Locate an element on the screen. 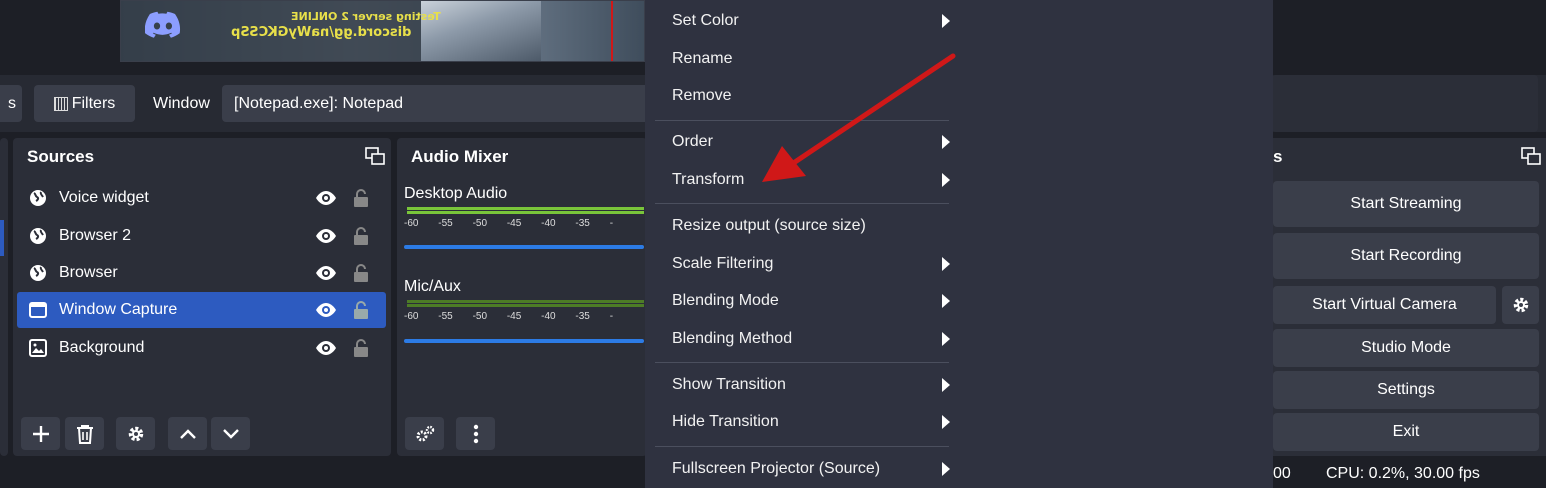  window-label: Window is located at coordinates (181, 103).